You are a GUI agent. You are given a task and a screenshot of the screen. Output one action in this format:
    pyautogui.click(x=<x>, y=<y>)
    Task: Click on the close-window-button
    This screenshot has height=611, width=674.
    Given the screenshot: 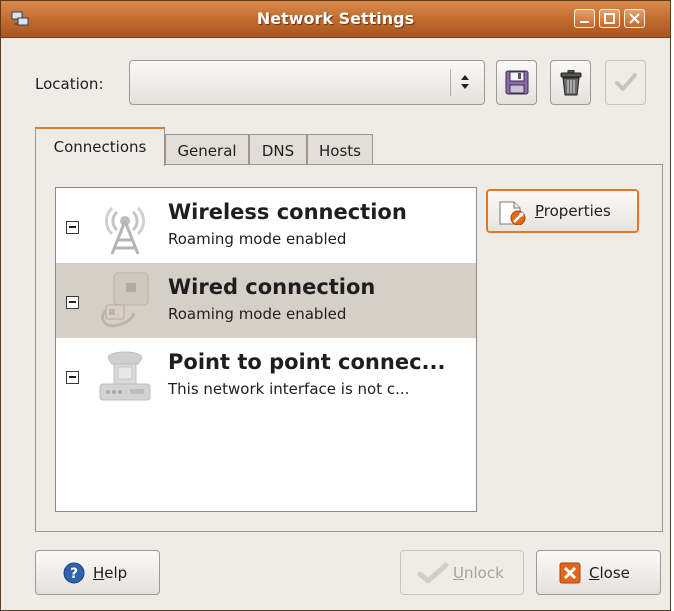 What is the action you would take?
    pyautogui.click(x=634, y=18)
    